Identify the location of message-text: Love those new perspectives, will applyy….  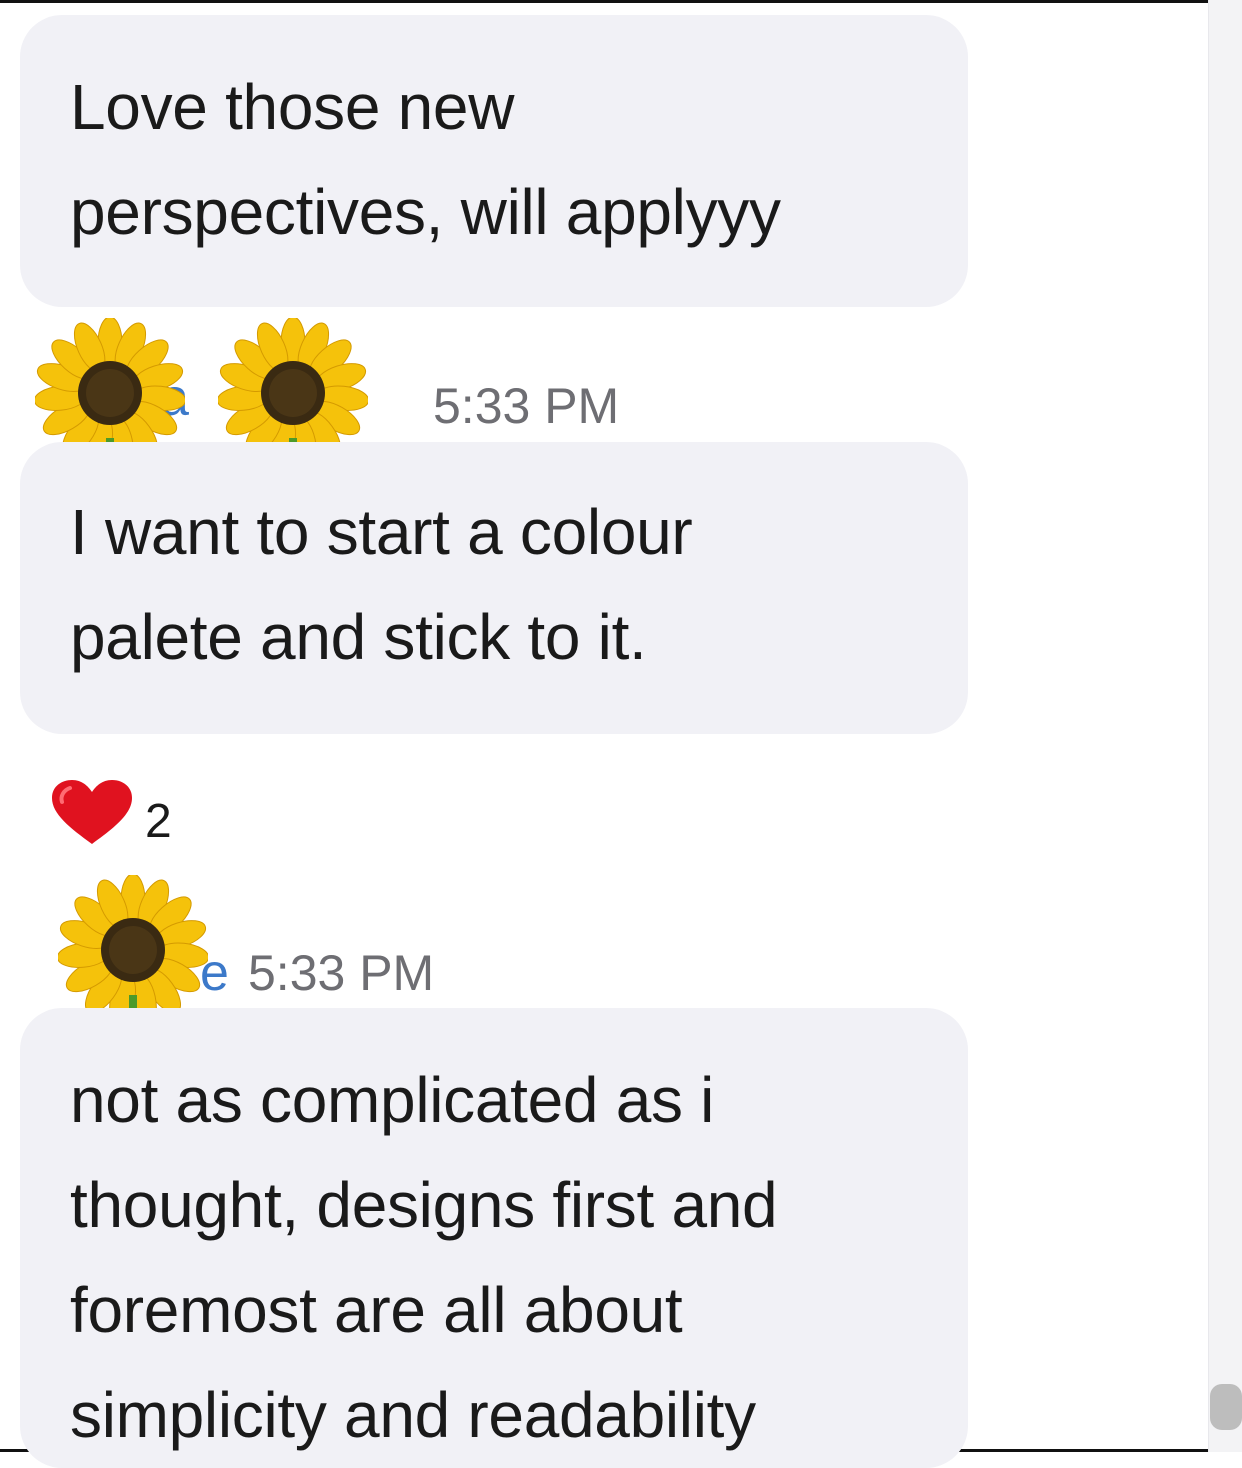
(494, 140).